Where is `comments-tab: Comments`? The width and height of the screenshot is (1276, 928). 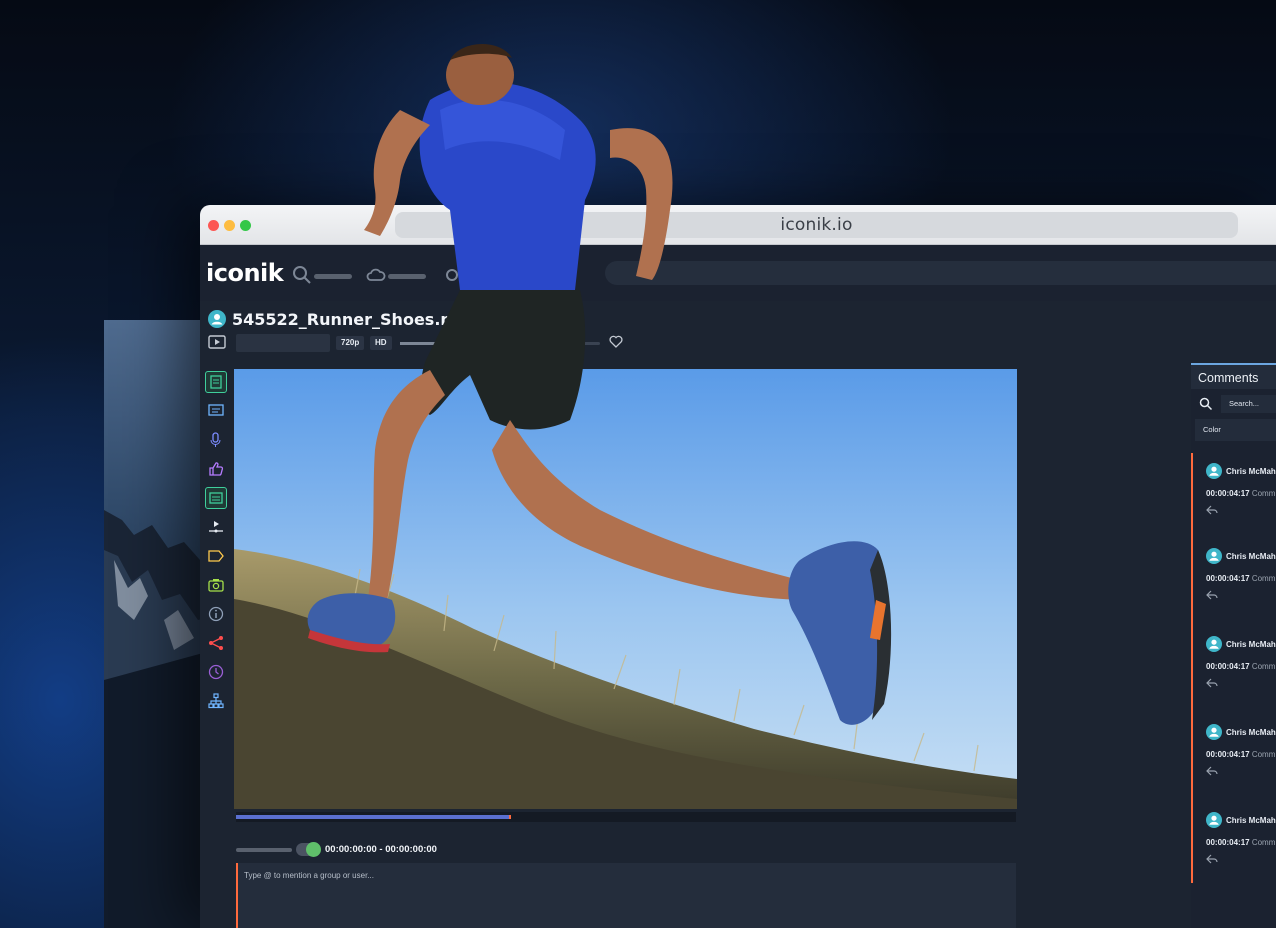 comments-tab: Comments is located at coordinates (1233, 376).